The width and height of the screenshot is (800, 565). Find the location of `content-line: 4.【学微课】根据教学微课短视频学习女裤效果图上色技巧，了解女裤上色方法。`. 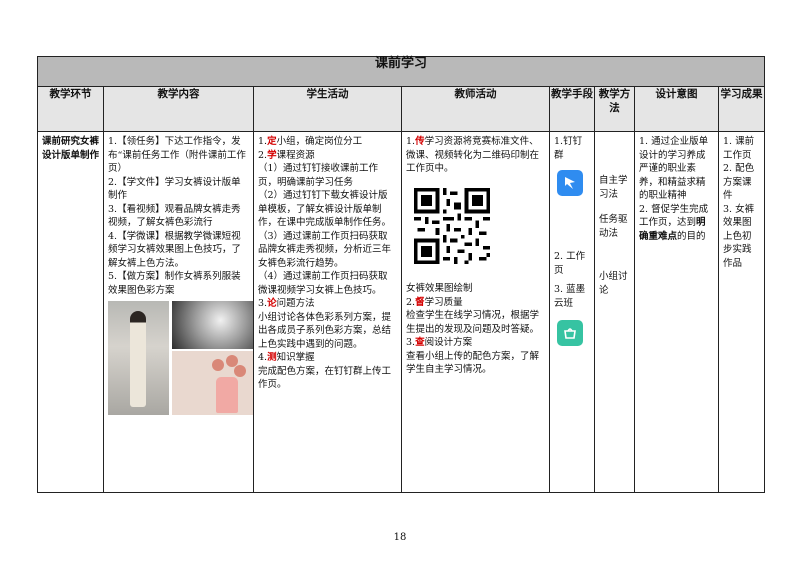

content-line: 4.【学微课】根据教学微课短视频学习女裤效果图上色技巧，了解女裤上色方法。 is located at coordinates (175, 249).